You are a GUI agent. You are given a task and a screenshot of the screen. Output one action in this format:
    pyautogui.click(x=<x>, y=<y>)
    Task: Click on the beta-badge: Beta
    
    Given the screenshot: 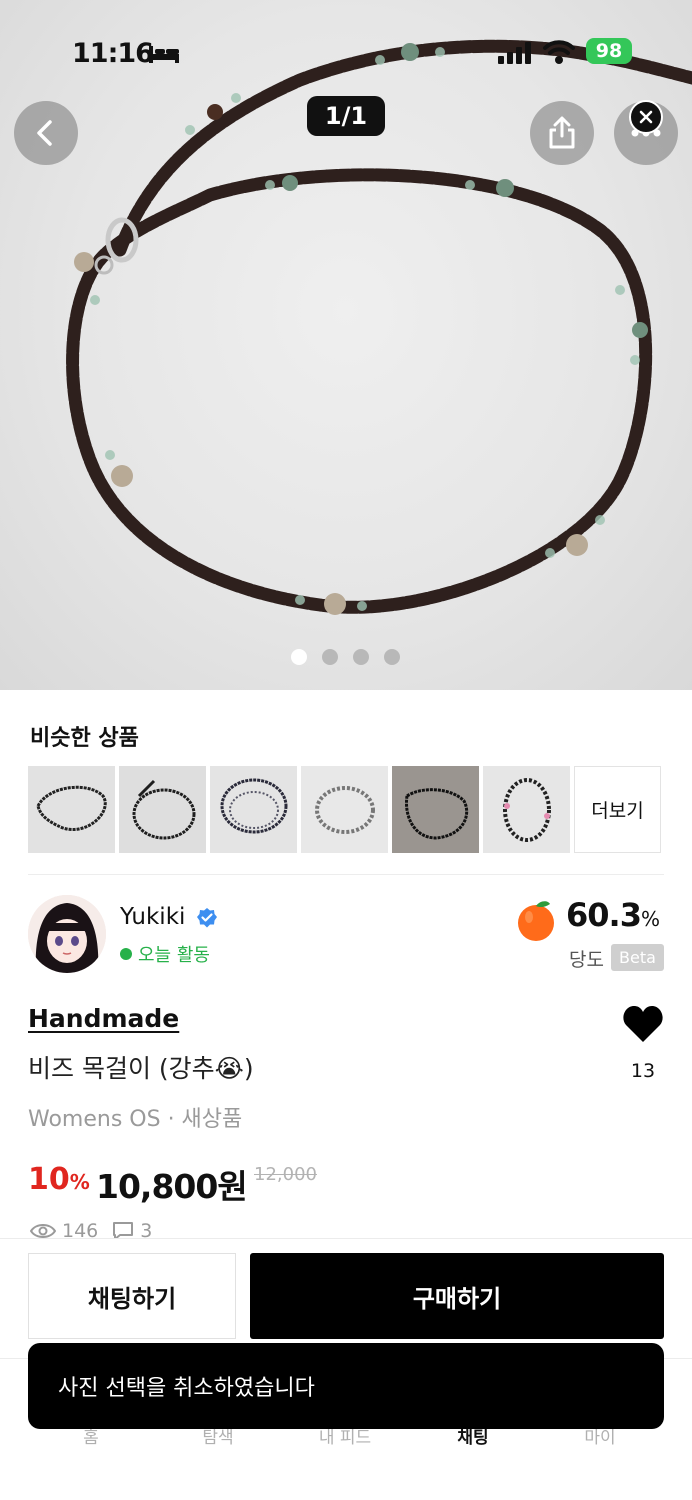 What is the action you would take?
    pyautogui.click(x=637, y=957)
    